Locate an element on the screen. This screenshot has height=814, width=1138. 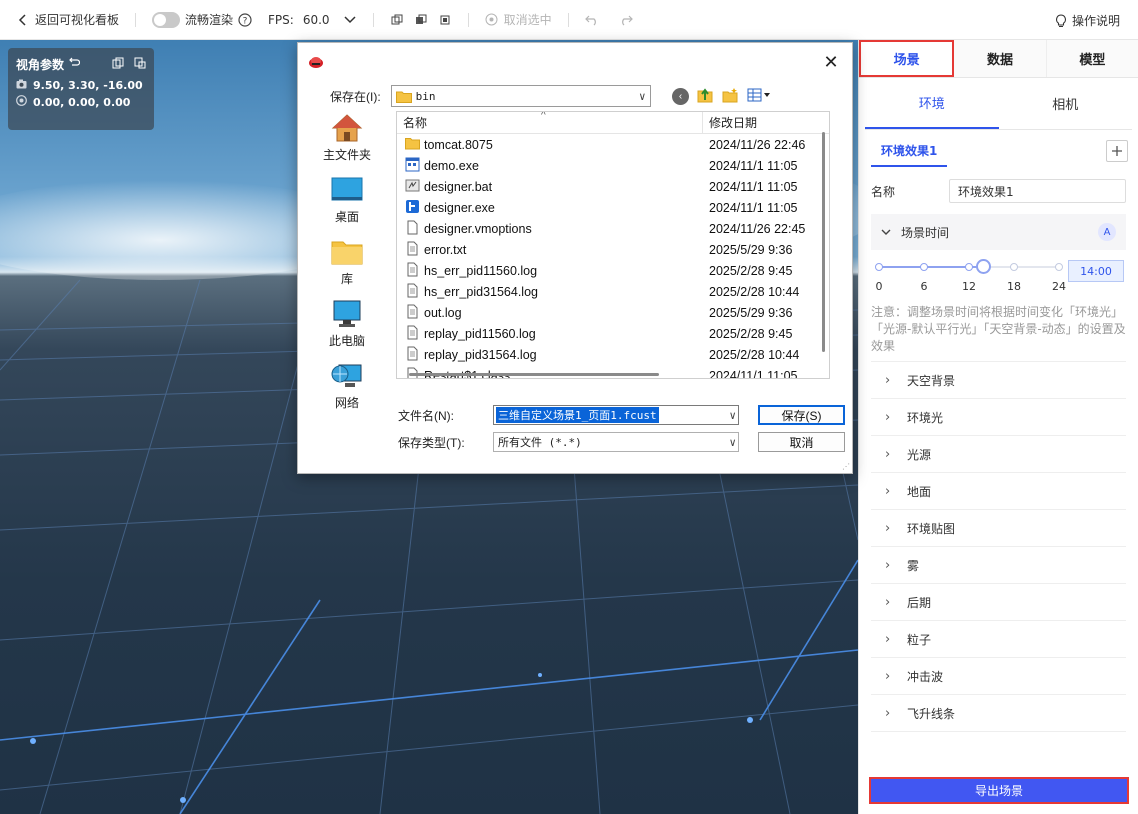
section-shockwave: › 冲击波 is located at coordinates (998, 676).